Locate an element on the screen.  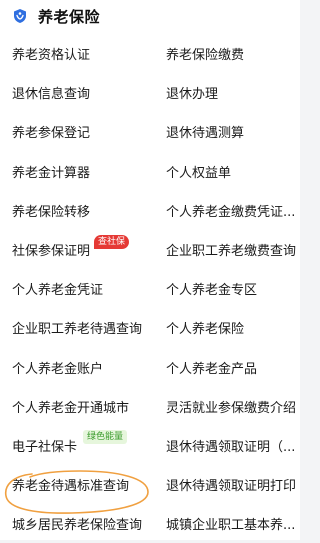
service-item-right-1: 退休办理 is located at coordinates (231, 92).